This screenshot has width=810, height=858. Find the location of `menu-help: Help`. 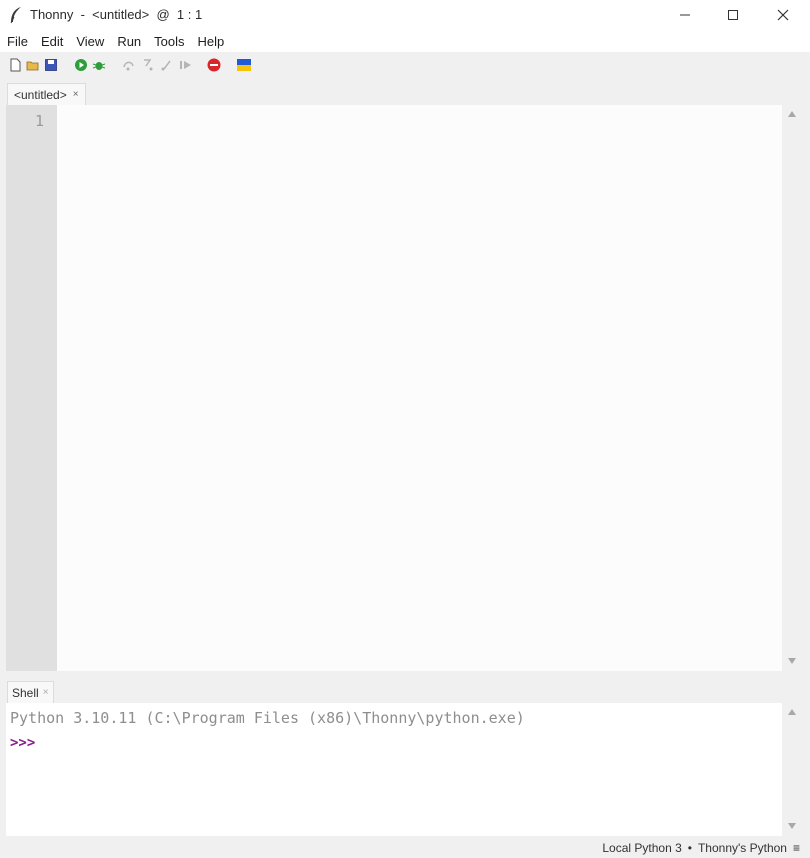

menu-help: Help is located at coordinates (205, 41).